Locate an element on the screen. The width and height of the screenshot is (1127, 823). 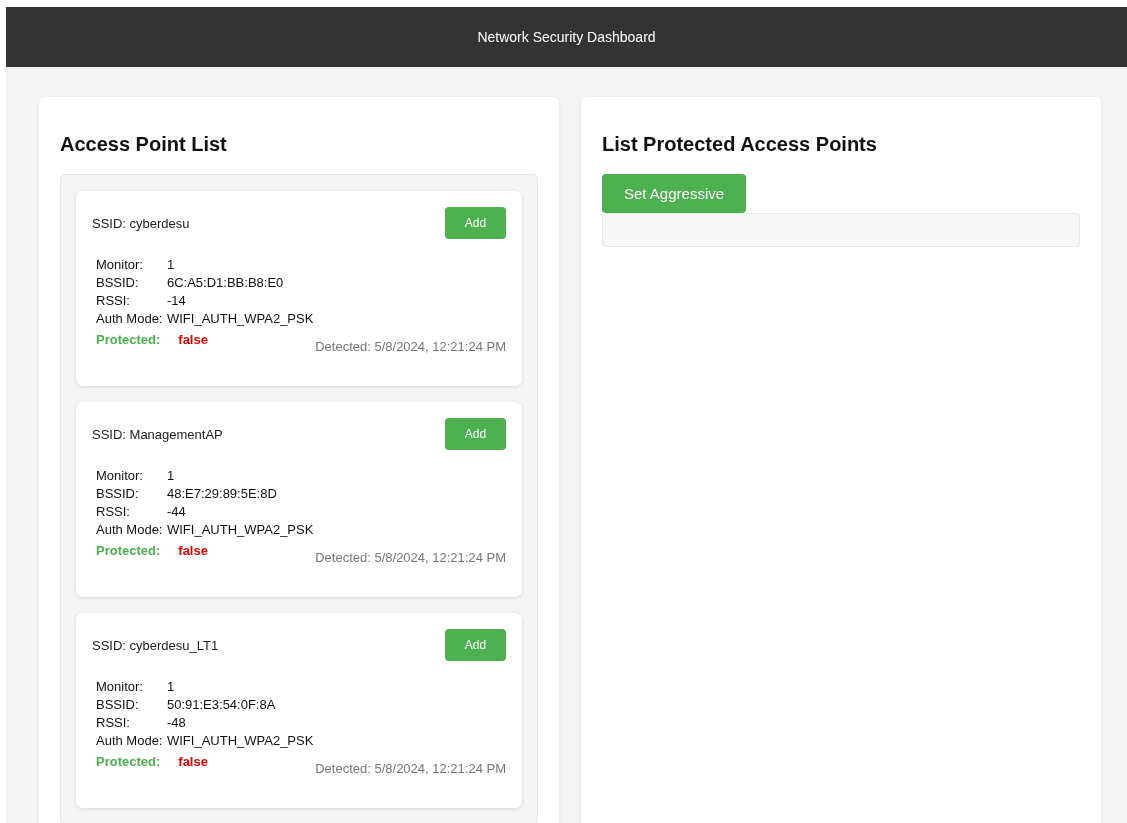
field-value: -14 is located at coordinates (176, 300).